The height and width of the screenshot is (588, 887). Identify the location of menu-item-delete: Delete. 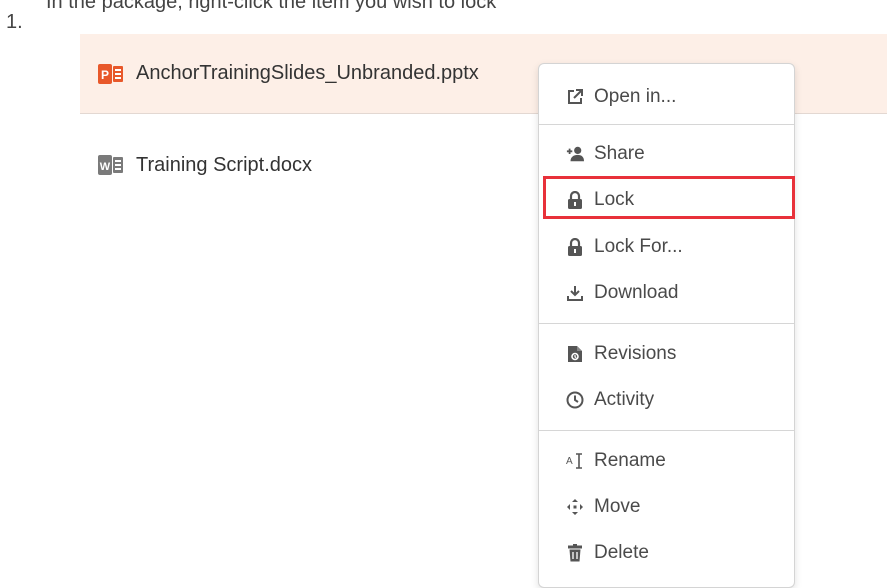
(666, 553).